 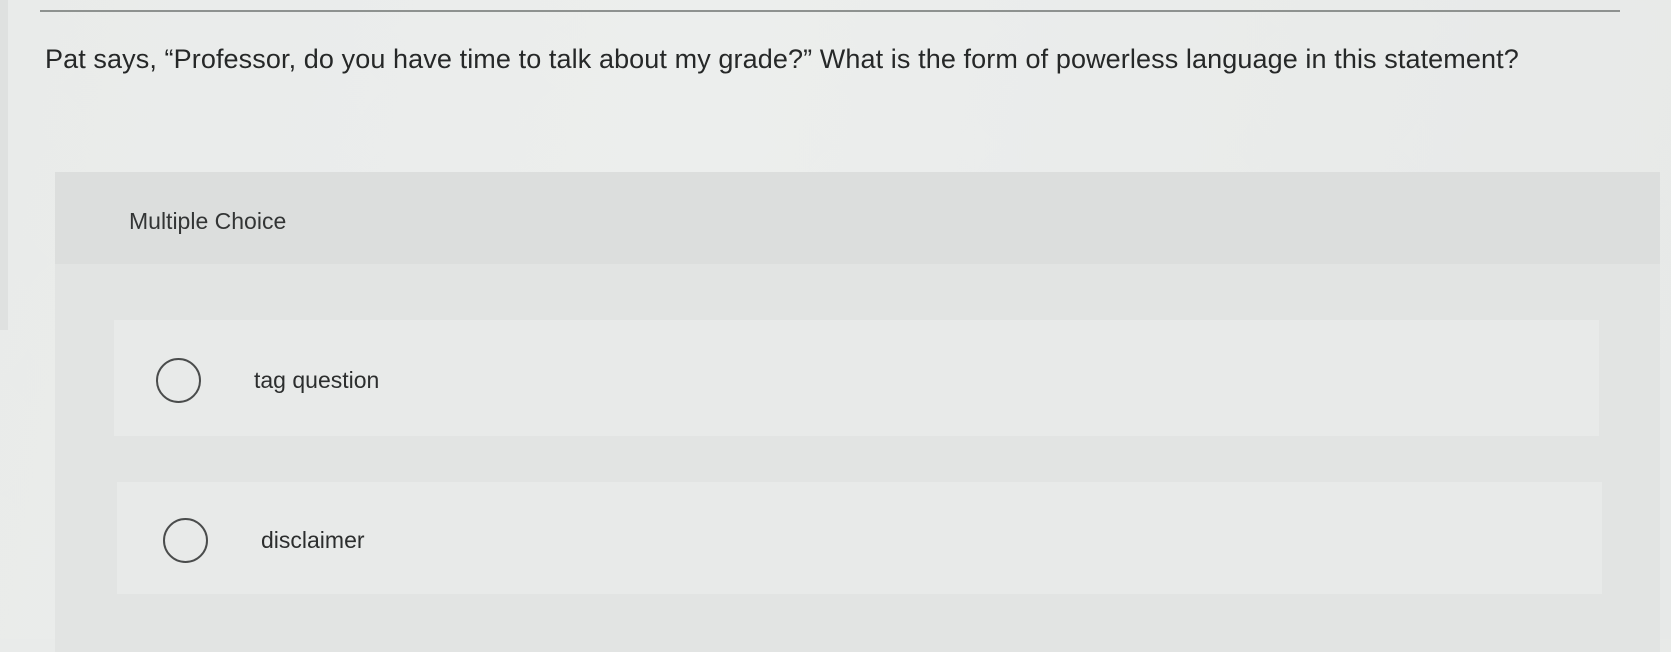 What do you see at coordinates (830, 11) in the screenshot?
I see `top-divider` at bounding box center [830, 11].